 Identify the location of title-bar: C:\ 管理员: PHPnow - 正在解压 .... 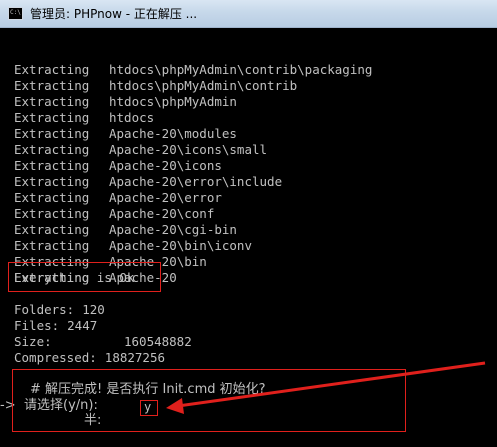
(248, 14).